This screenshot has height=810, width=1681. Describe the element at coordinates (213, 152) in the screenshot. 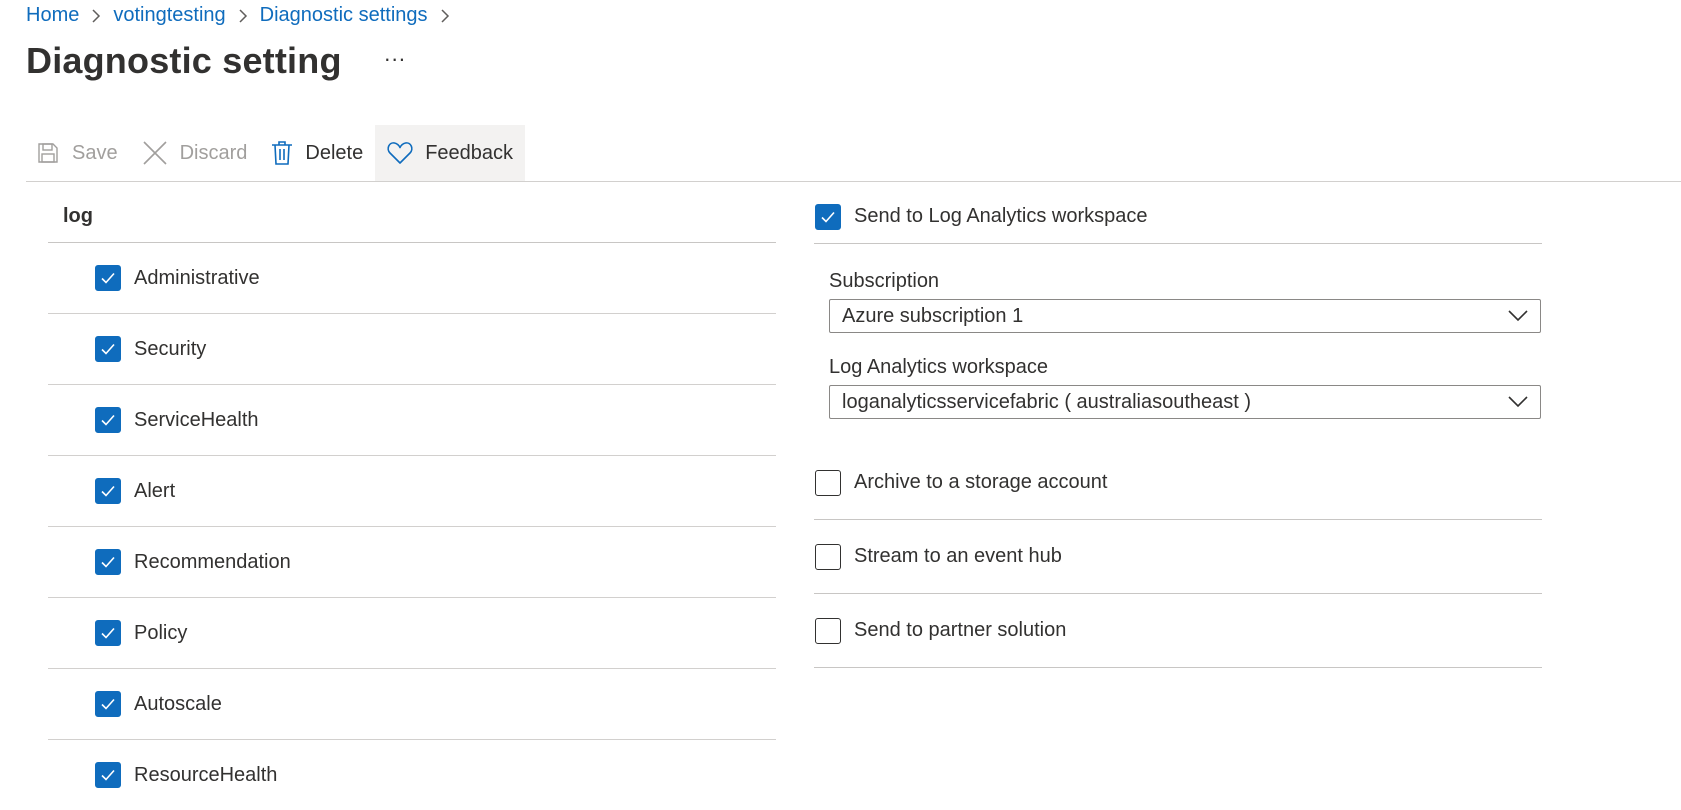

I see `discard-label: Discard` at that location.